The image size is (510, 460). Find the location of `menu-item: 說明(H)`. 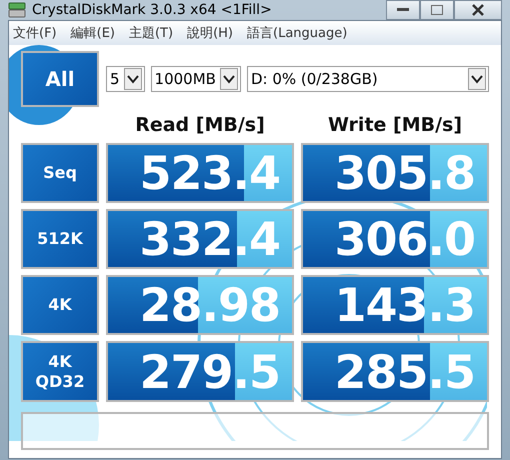

menu-item: 說明(H) is located at coordinates (210, 33).